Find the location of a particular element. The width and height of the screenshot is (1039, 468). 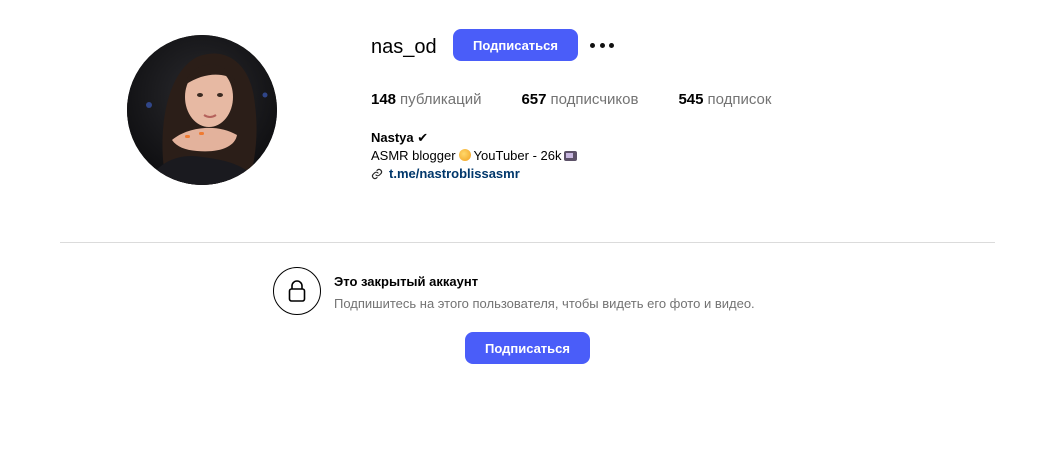

private-account-title: Это закрытый аккаунт is located at coordinates (406, 281).